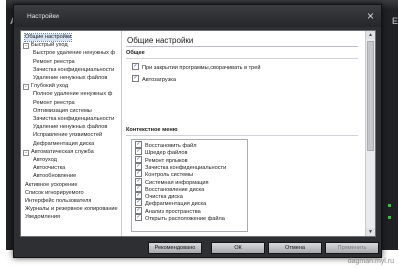  Describe the element at coordinates (173, 211) in the screenshot. I see `checkbox-label: Анализ пространства` at that location.